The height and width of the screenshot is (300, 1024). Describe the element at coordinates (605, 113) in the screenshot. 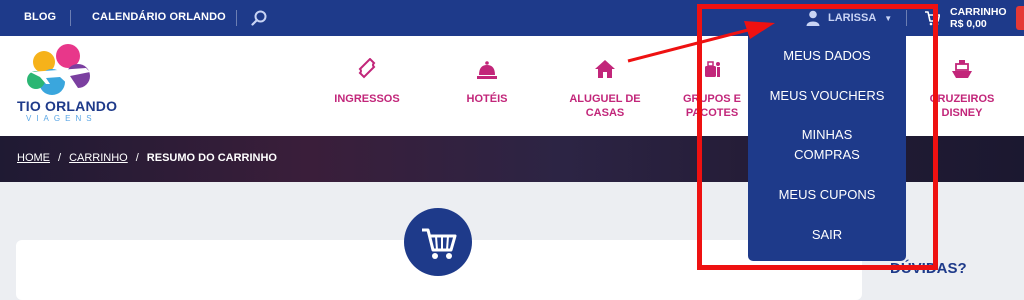

I see `nav-label-line: CASAS` at that location.